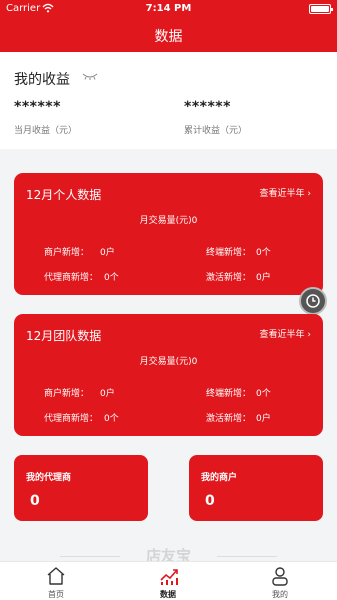 This screenshot has width=337, height=600. Describe the element at coordinates (263, 278) in the screenshot. I see `personal-activation-new-value: 0户` at that location.